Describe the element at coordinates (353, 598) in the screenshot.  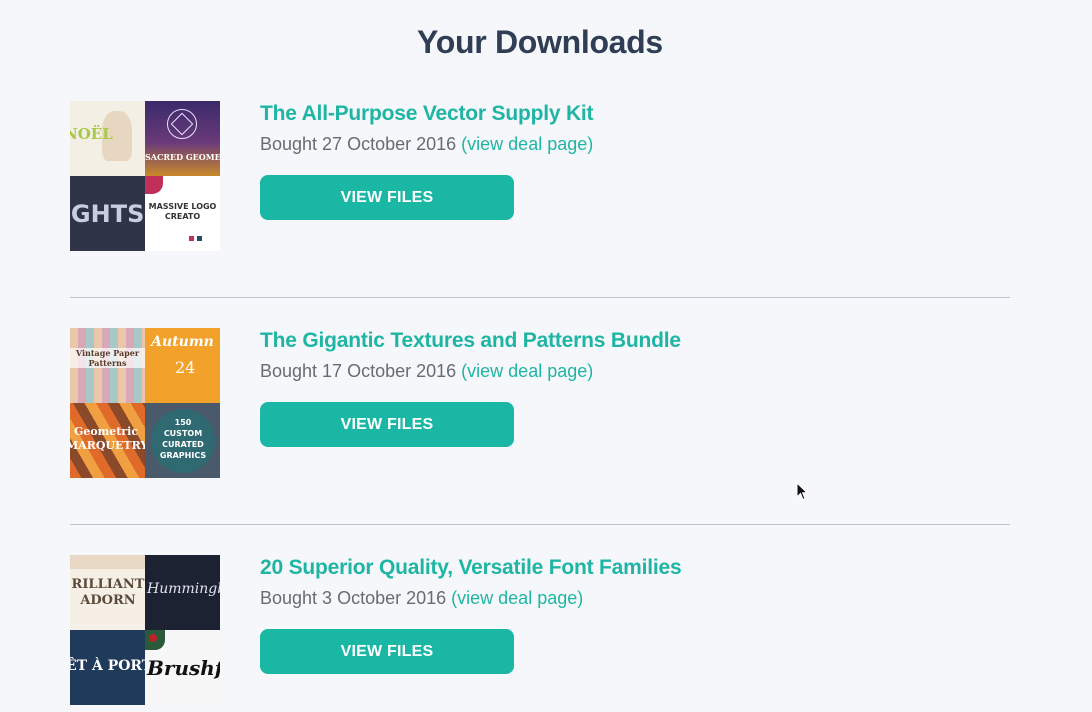
I see `bought-text: Bought 3 October 2016` at that location.